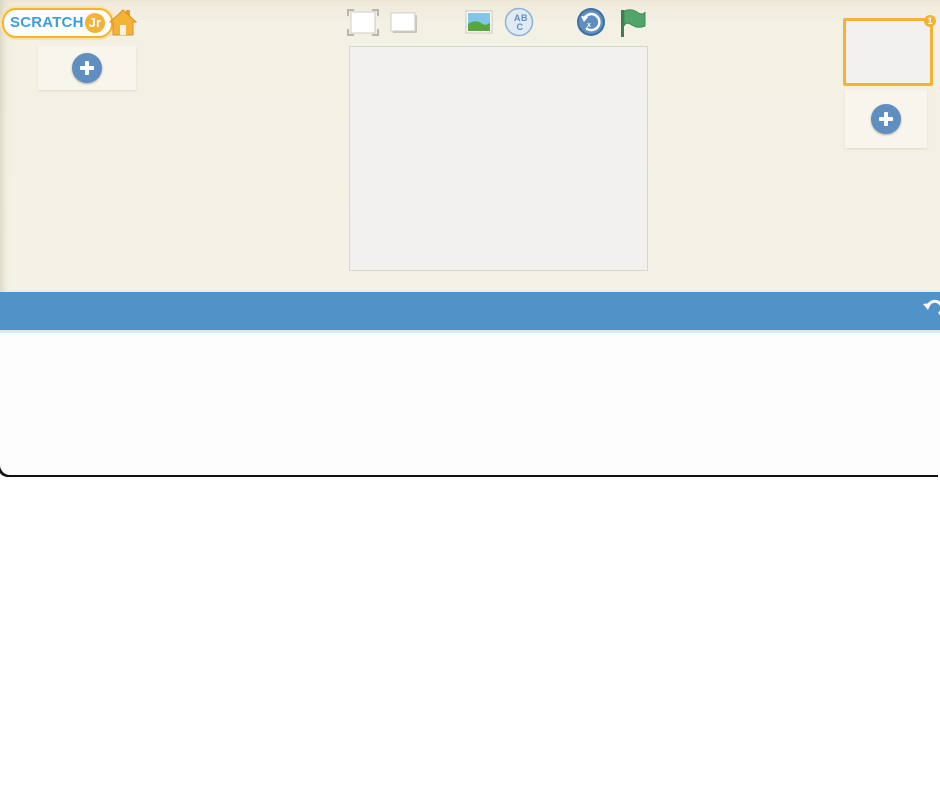 This screenshot has width=940, height=788. What do you see at coordinates (95, 23) in the screenshot?
I see `logo-suffix: Jr` at bounding box center [95, 23].